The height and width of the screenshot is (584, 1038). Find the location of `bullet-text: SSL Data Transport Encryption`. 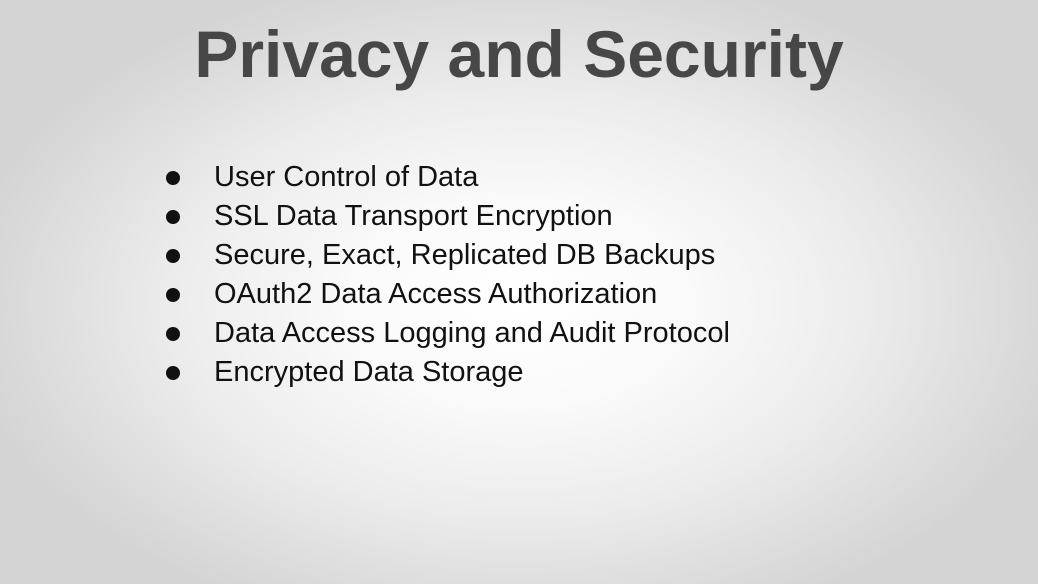

bullet-text: SSL Data Transport Encryption is located at coordinates (413, 216).